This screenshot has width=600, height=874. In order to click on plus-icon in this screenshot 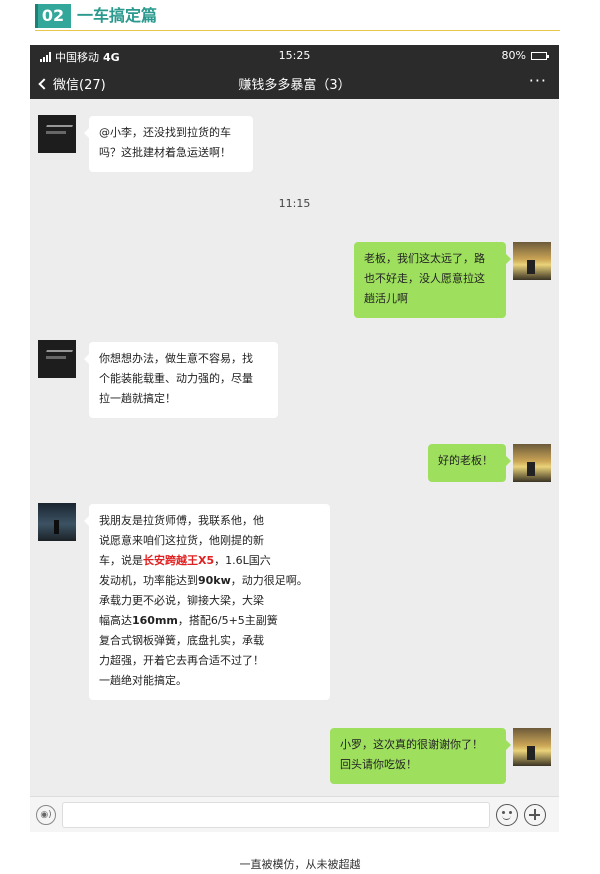, I will do `click(535, 815)`.